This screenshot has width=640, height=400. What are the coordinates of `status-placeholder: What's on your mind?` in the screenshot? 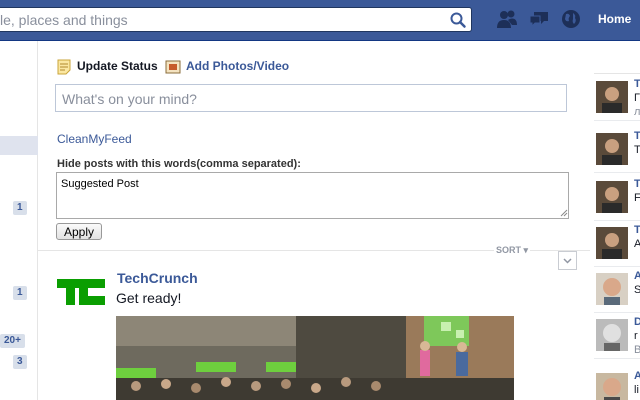 It's located at (129, 99).